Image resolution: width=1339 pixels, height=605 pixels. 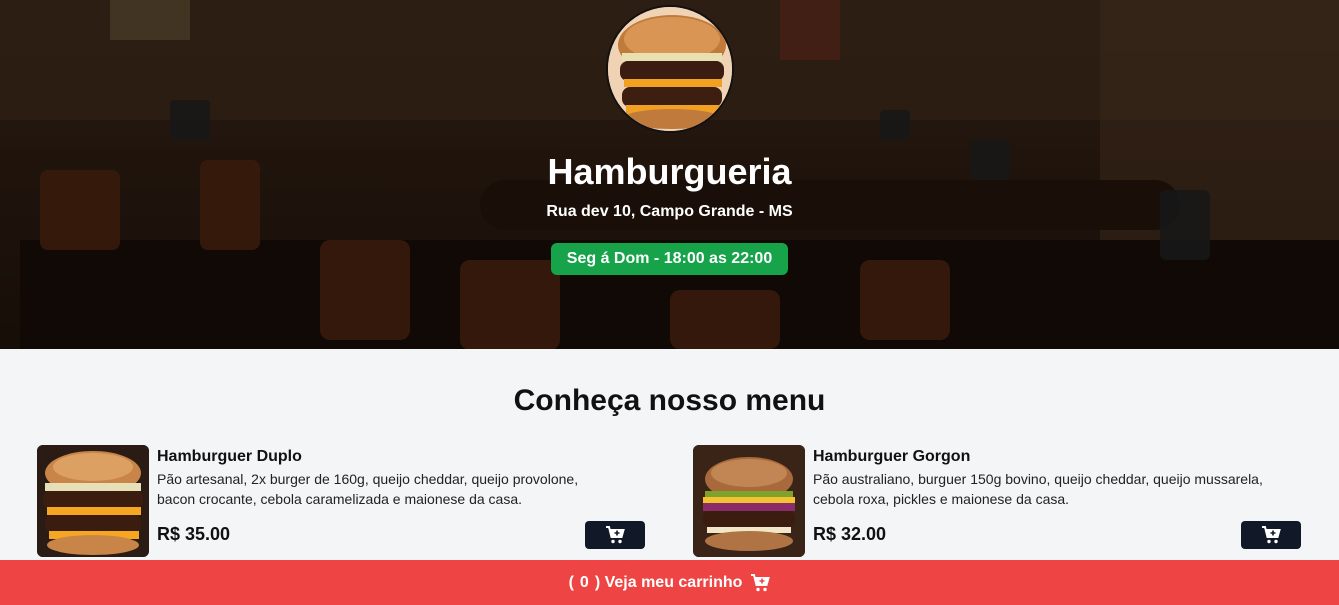 I want to click on restaurant-title: Hamburgueria, so click(x=669, y=171).